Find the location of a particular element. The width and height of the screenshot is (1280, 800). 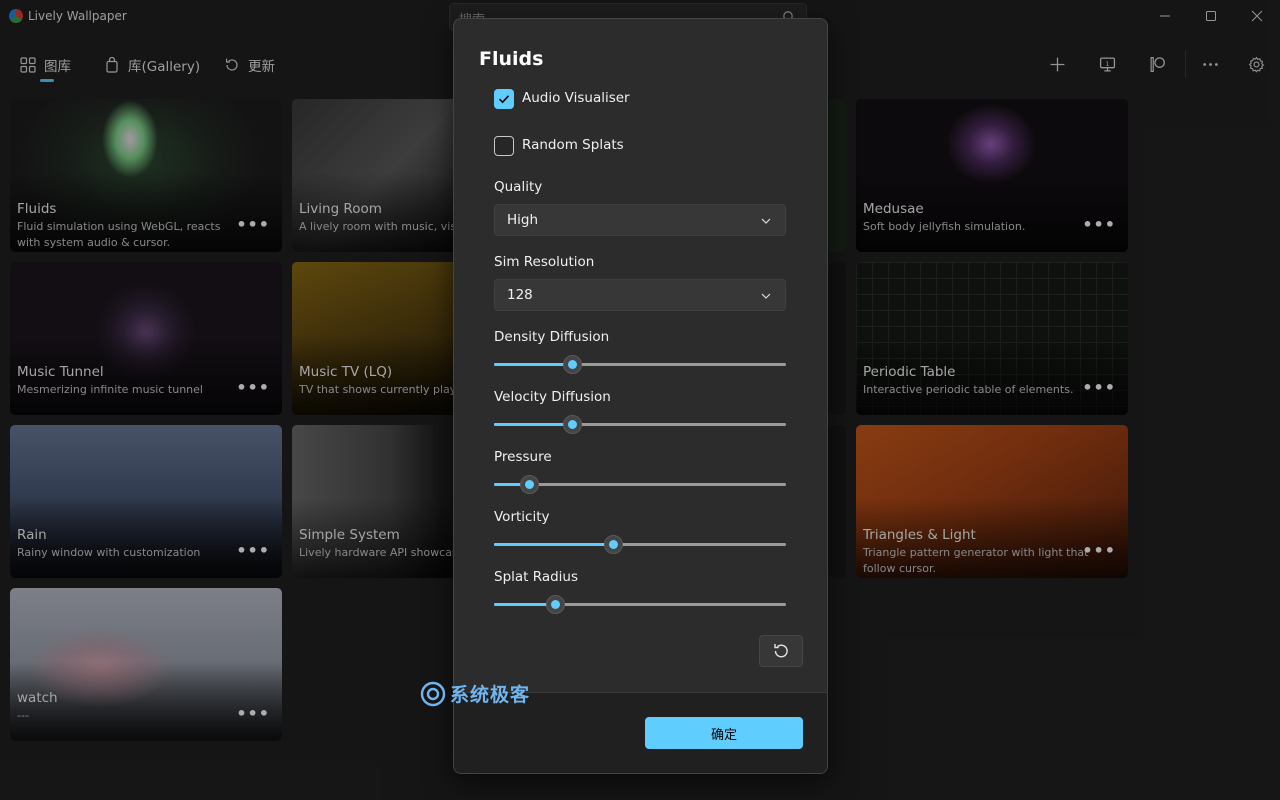

velocity-diffusion-label: Velocity Diffusion is located at coordinates (552, 397).